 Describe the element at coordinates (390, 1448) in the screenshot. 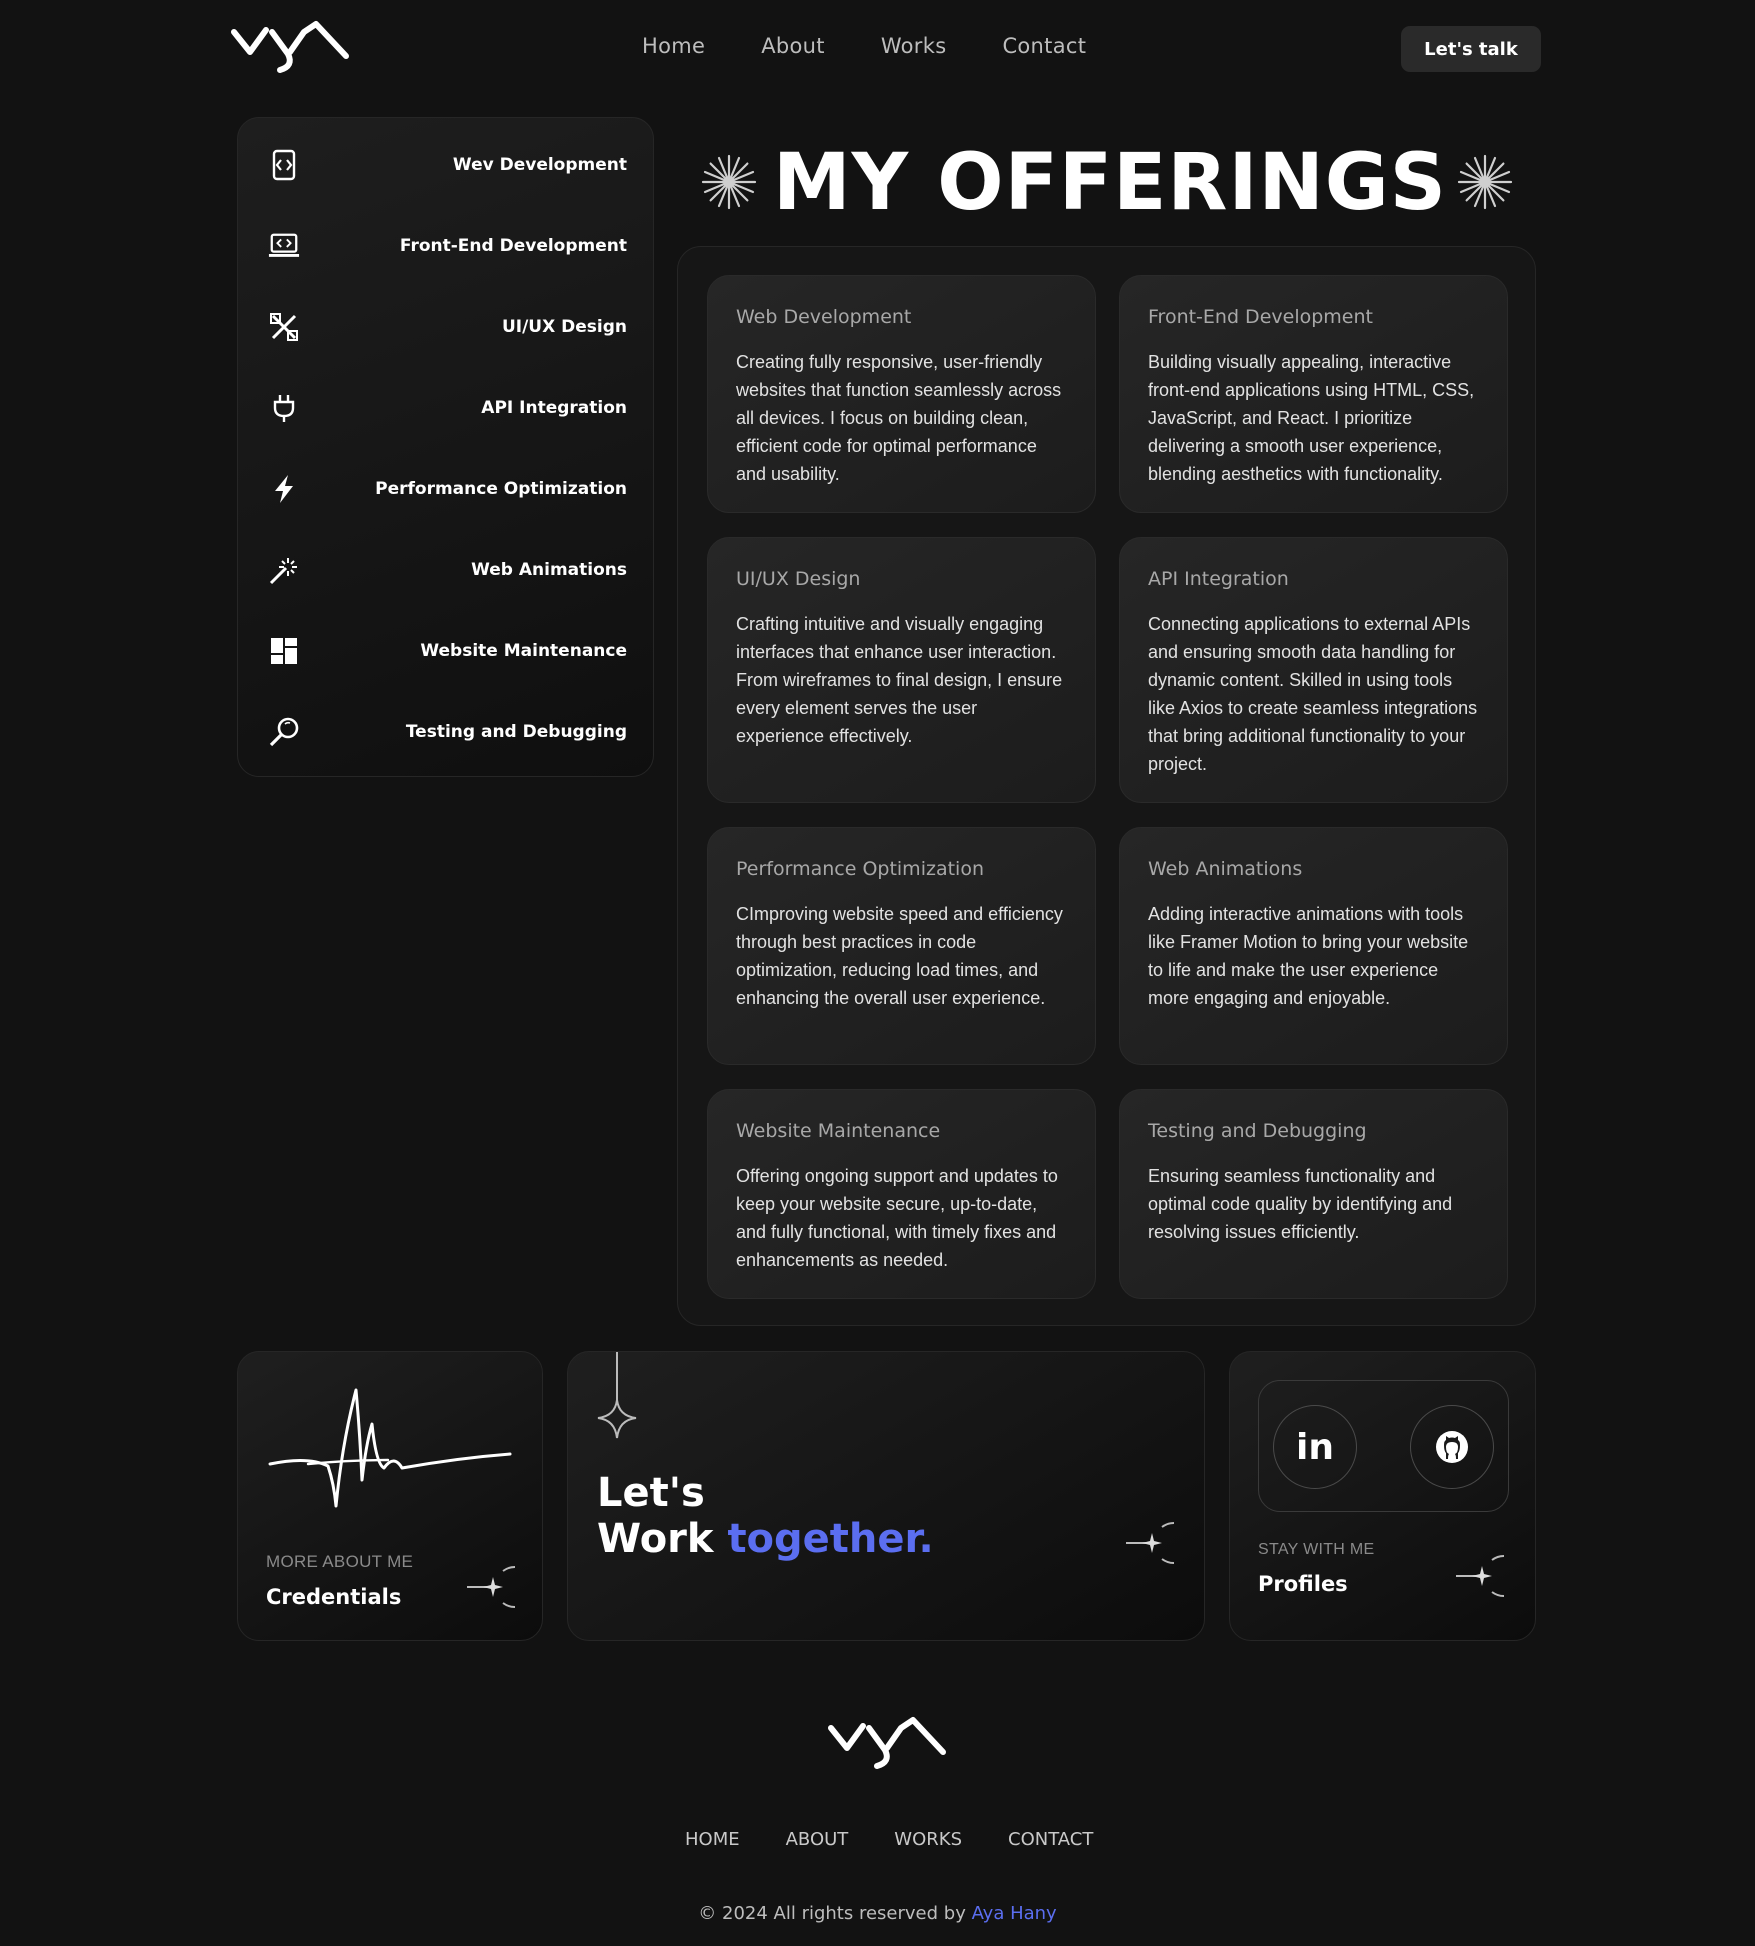

I see `signature-icon` at that location.